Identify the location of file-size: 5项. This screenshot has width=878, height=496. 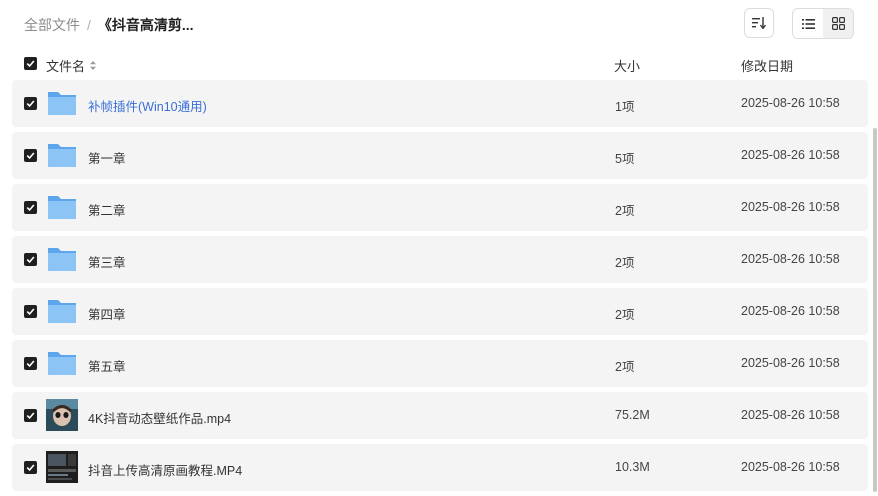
(625, 159).